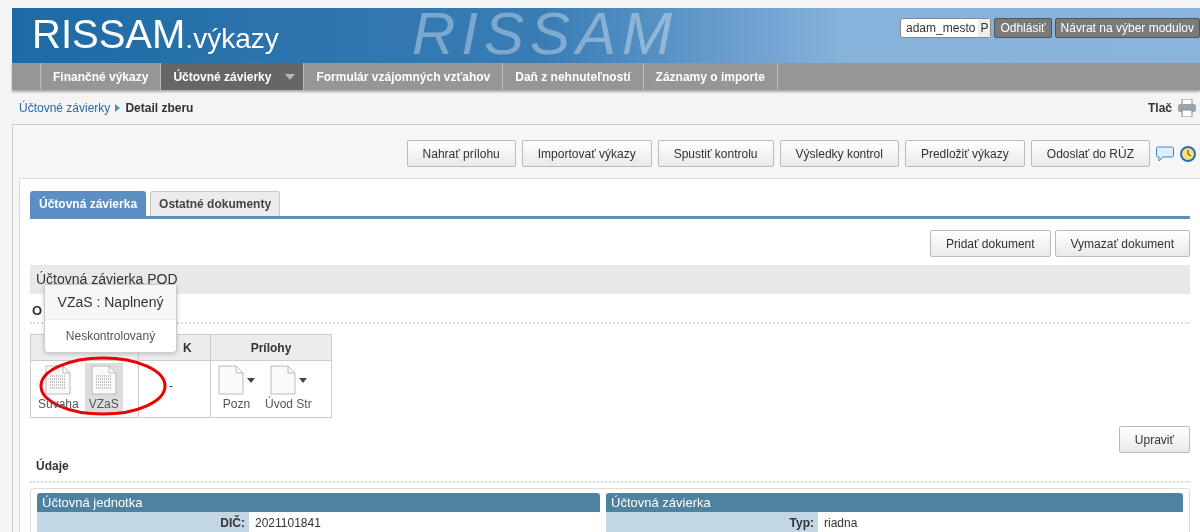 This screenshot has width=1200, height=532. I want to click on table-cell: -, so click(171, 386).